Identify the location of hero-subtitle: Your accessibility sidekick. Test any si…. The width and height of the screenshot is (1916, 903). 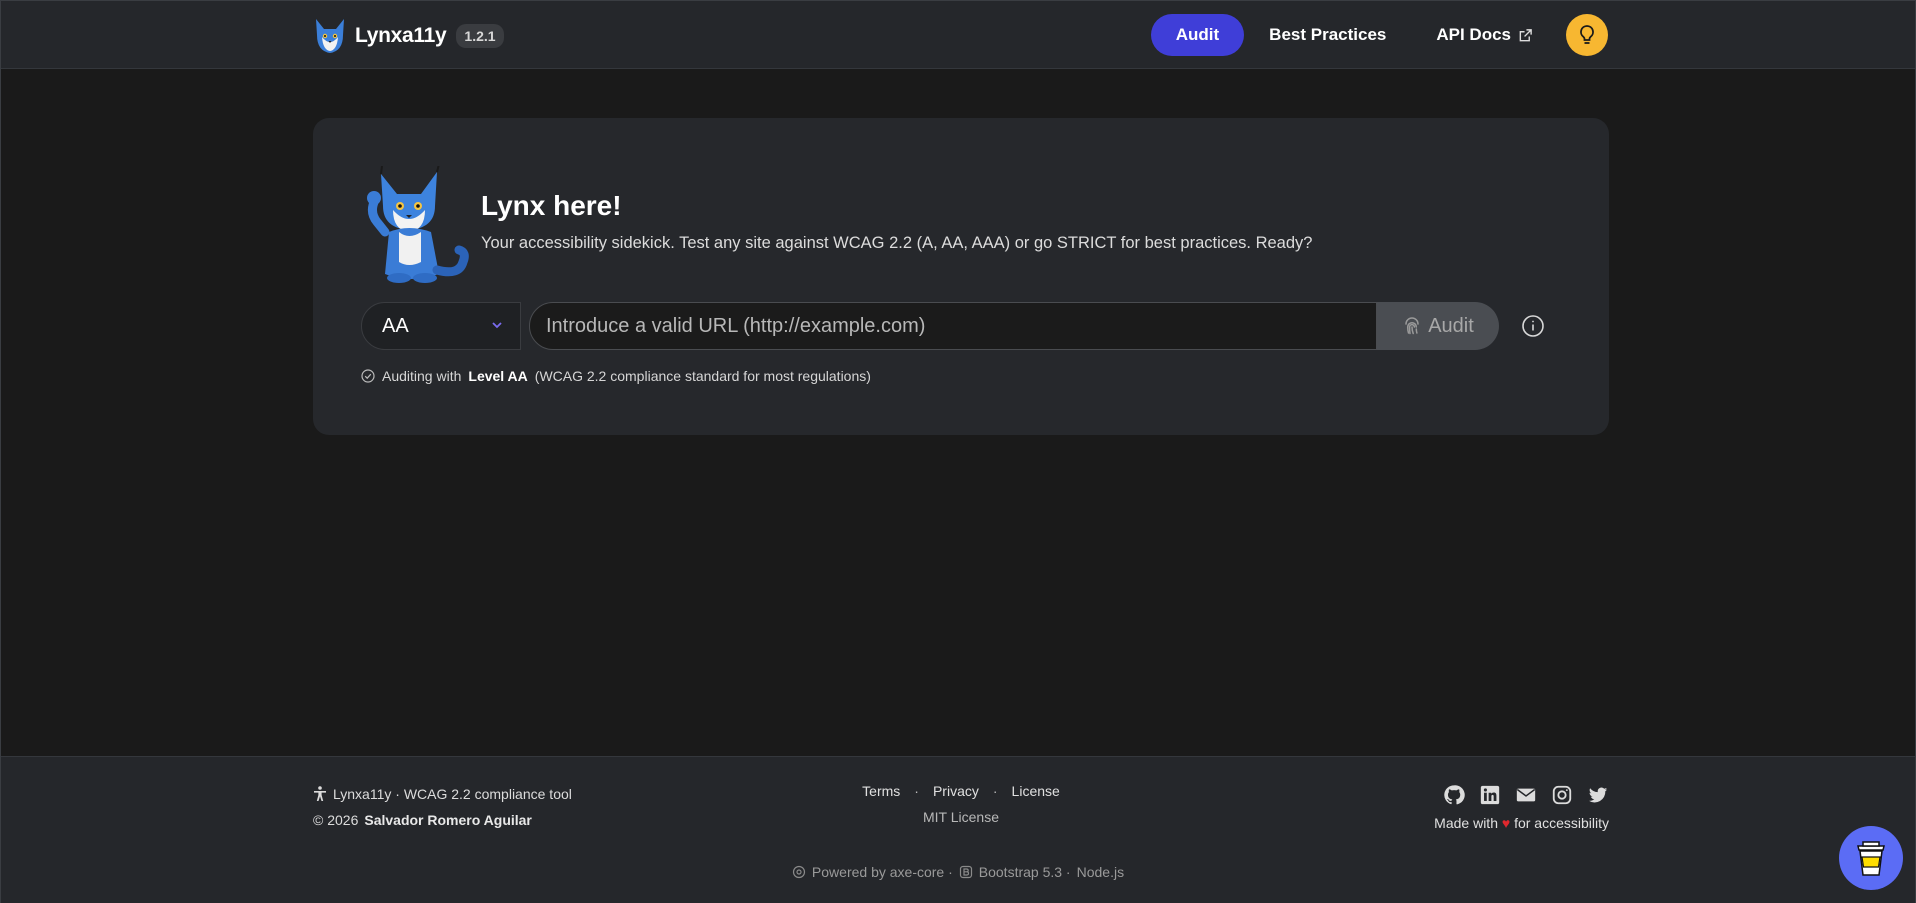
(897, 243).